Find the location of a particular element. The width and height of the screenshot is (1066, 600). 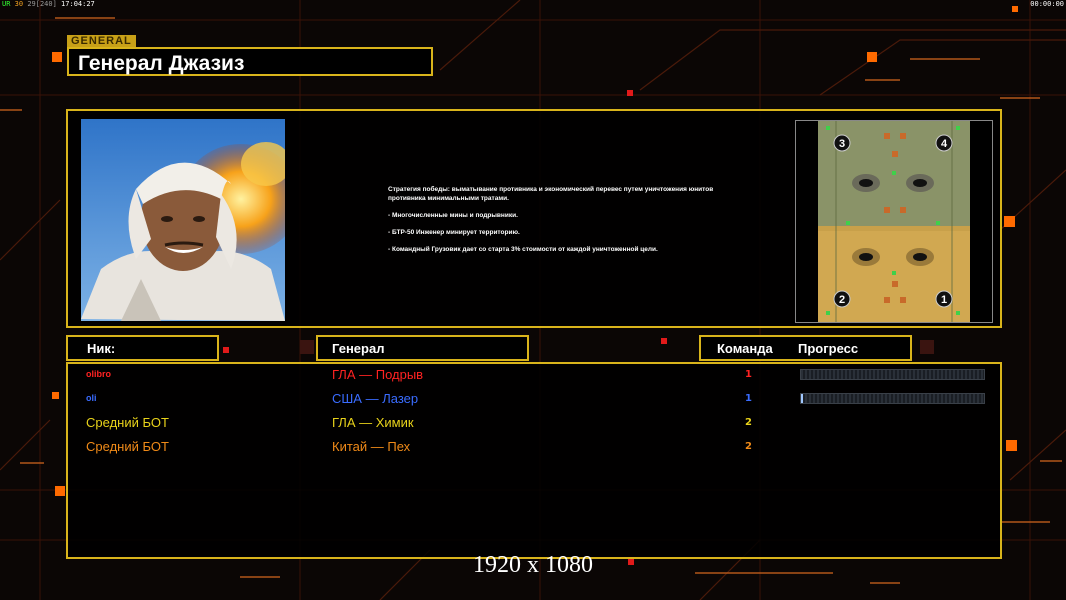

map-start-2: 2 is located at coordinates (842, 300).